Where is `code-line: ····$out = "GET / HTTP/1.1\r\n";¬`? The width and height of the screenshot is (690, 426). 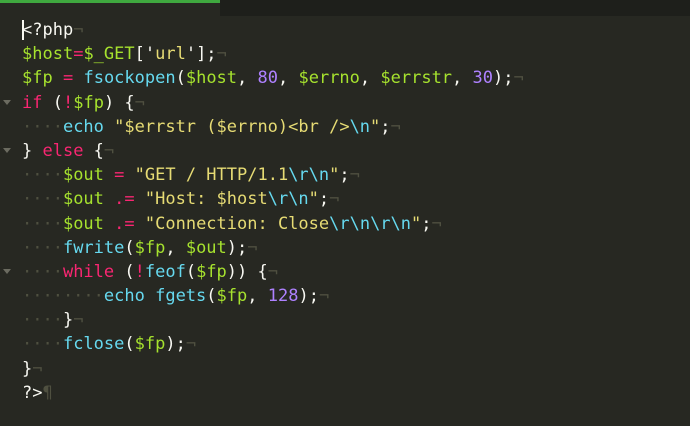
code-line: ····$out = "GET / HTTP/1.1\r\n";¬ is located at coordinates (273, 175).